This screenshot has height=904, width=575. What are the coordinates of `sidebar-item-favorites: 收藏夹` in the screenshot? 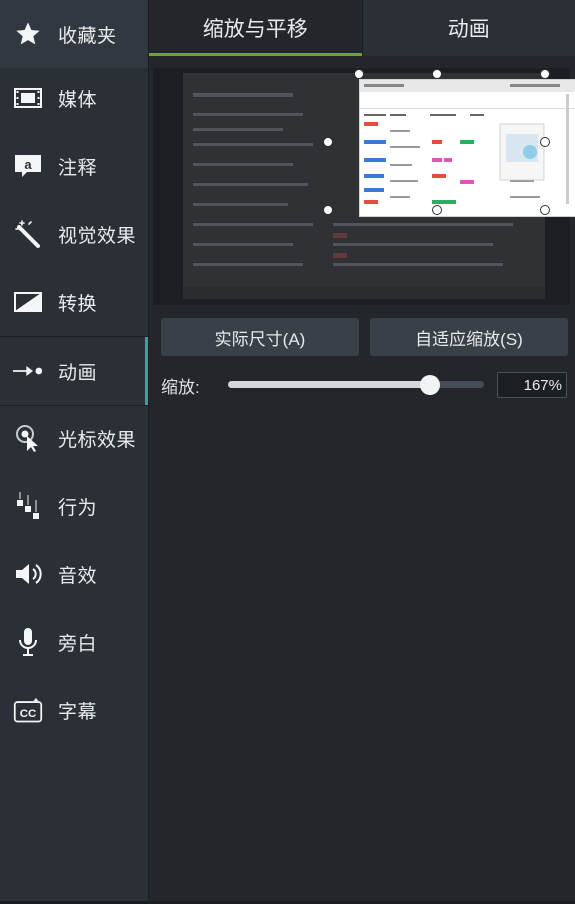 It's located at (74, 34).